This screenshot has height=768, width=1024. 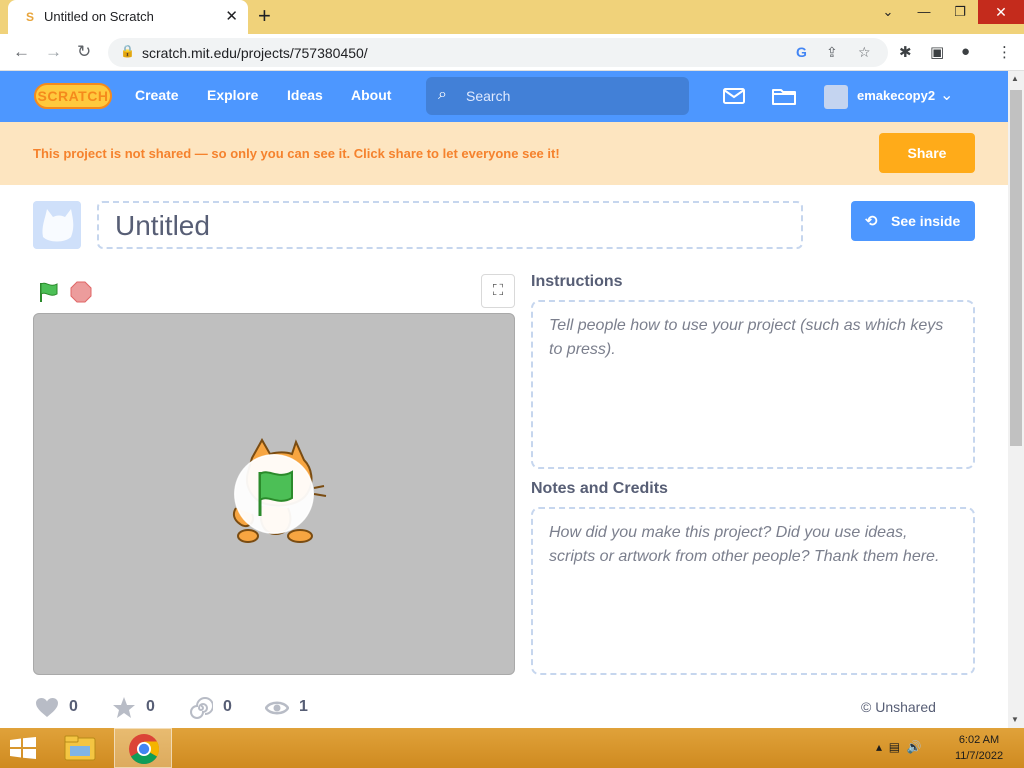 What do you see at coordinates (734, 96) in the screenshot?
I see `messages-icon` at bounding box center [734, 96].